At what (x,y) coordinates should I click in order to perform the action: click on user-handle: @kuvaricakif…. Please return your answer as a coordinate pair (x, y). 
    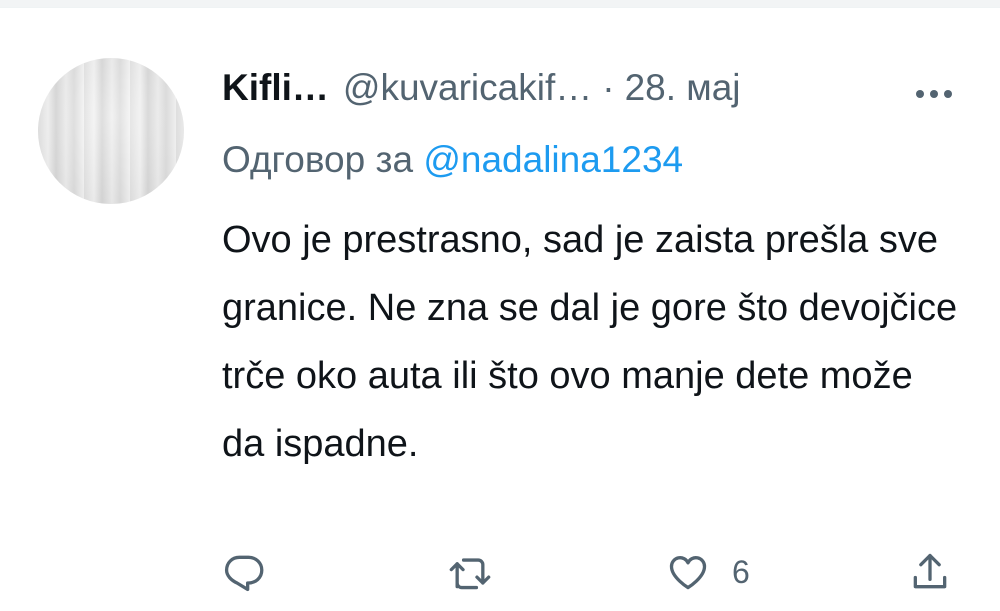
    Looking at the image, I should click on (467, 88).